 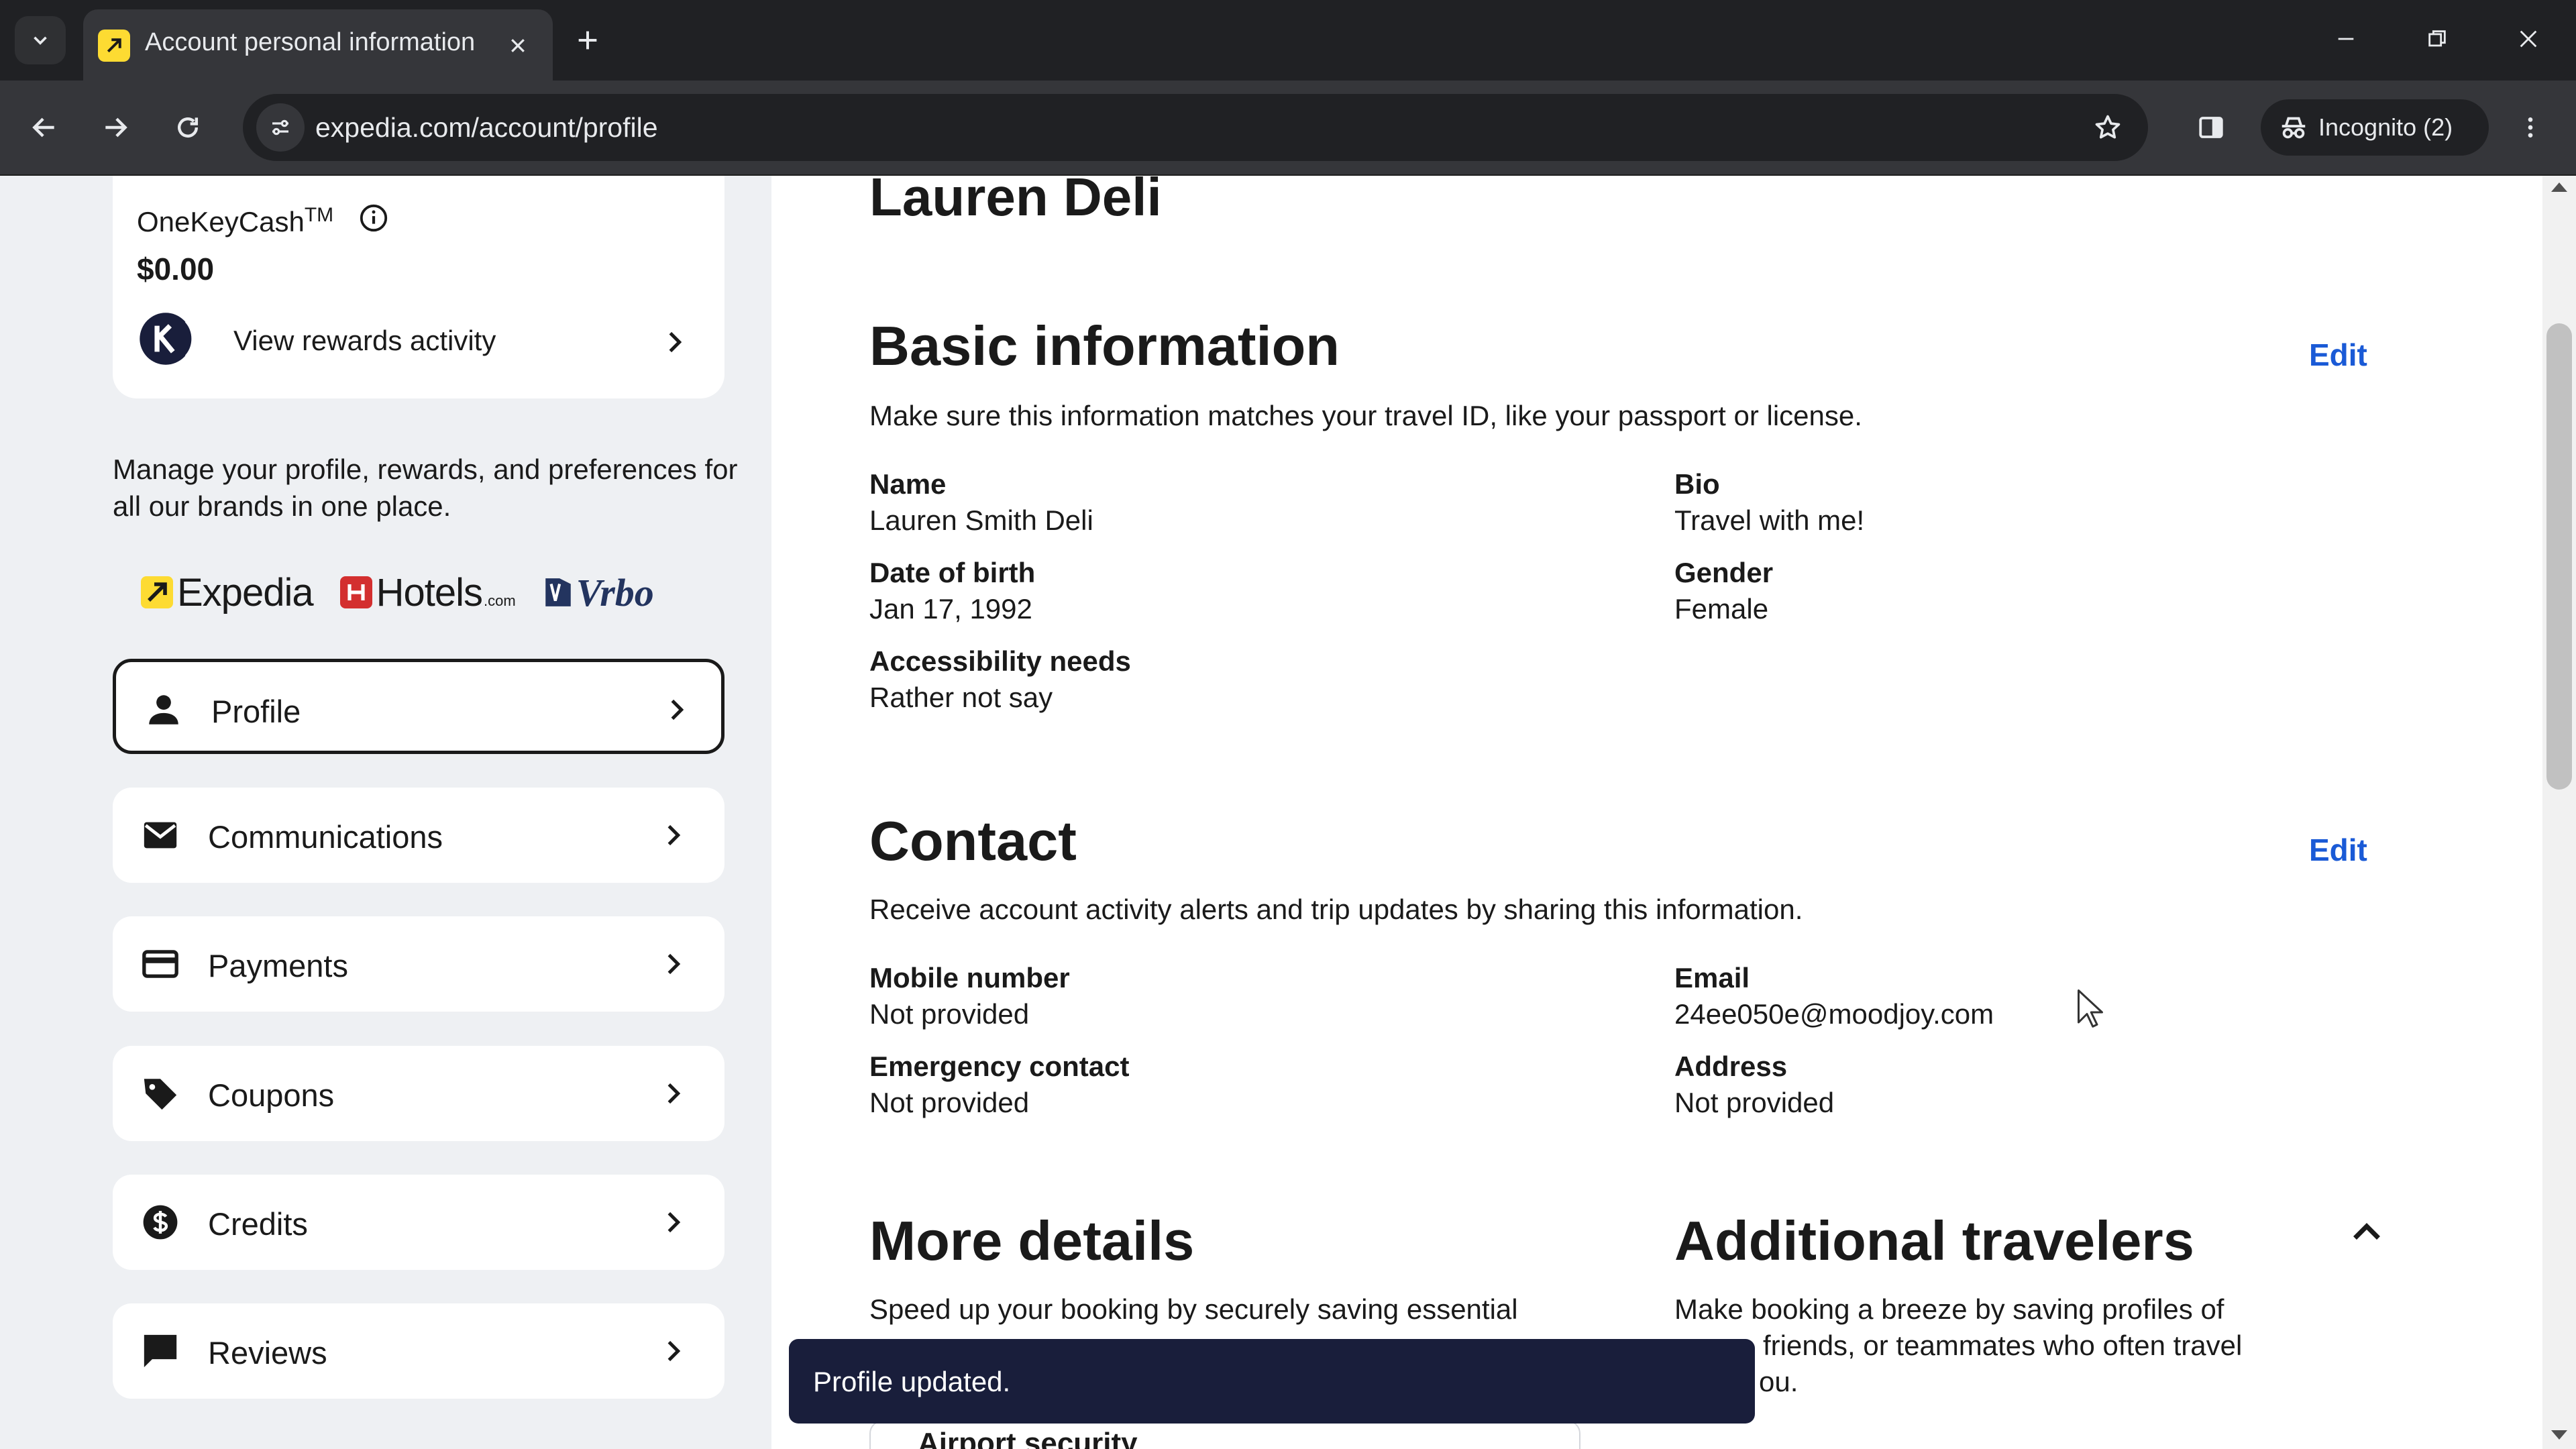 What do you see at coordinates (2294, 128) in the screenshot?
I see `incognito-icon` at bounding box center [2294, 128].